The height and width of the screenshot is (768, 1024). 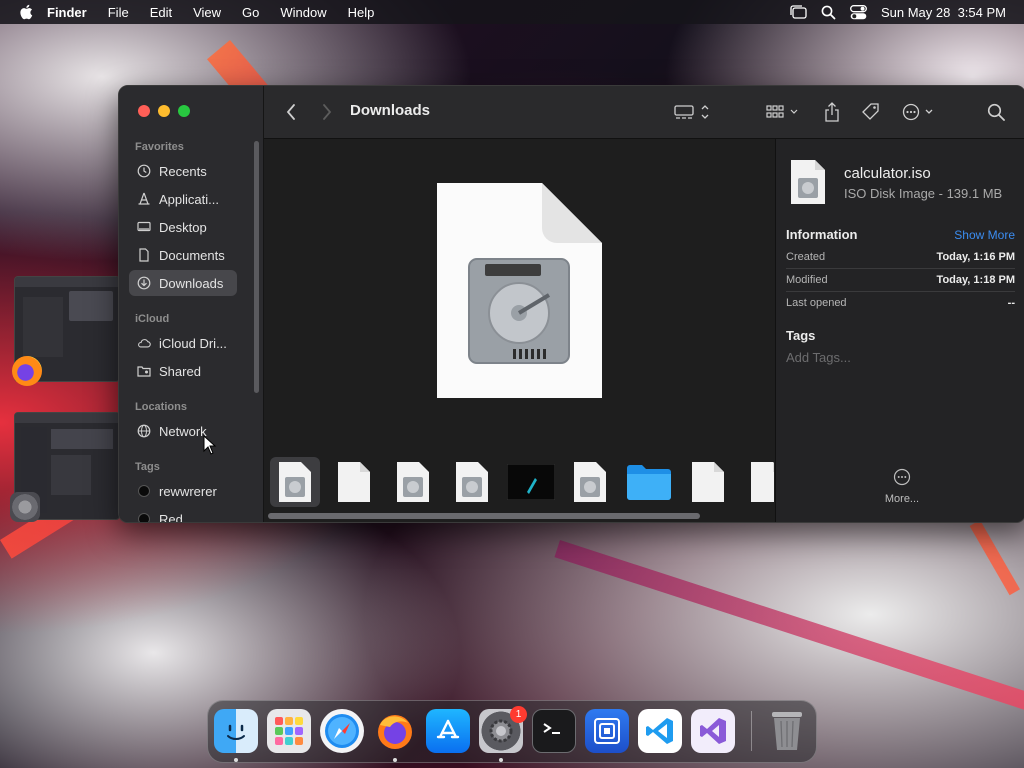 I want to click on share-button, so click(x=832, y=112).